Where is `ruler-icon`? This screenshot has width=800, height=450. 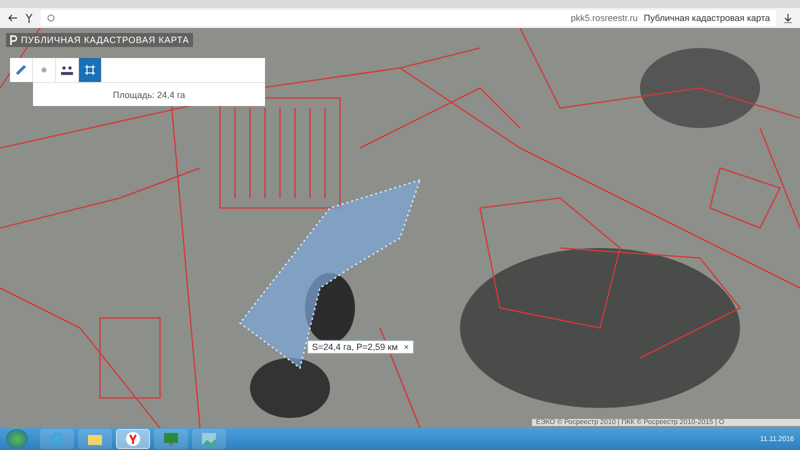 ruler-icon is located at coordinates (21, 70).